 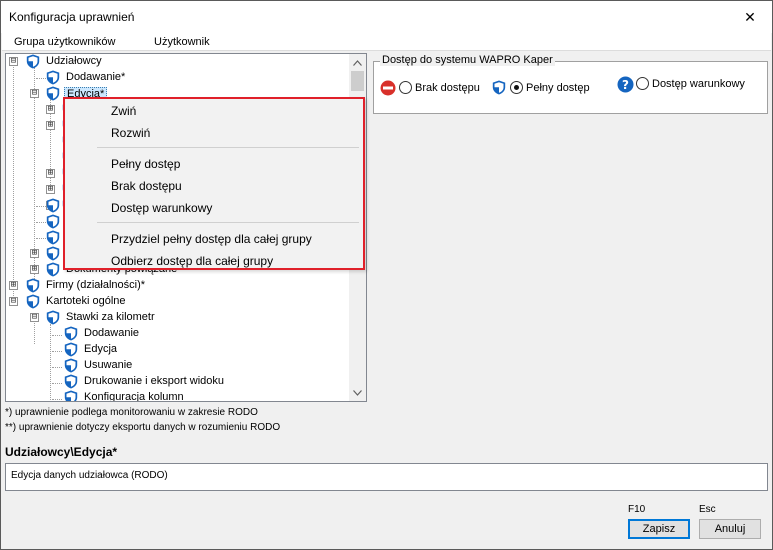 I want to click on radio-no-access: Brak dostępu, so click(x=439, y=87).